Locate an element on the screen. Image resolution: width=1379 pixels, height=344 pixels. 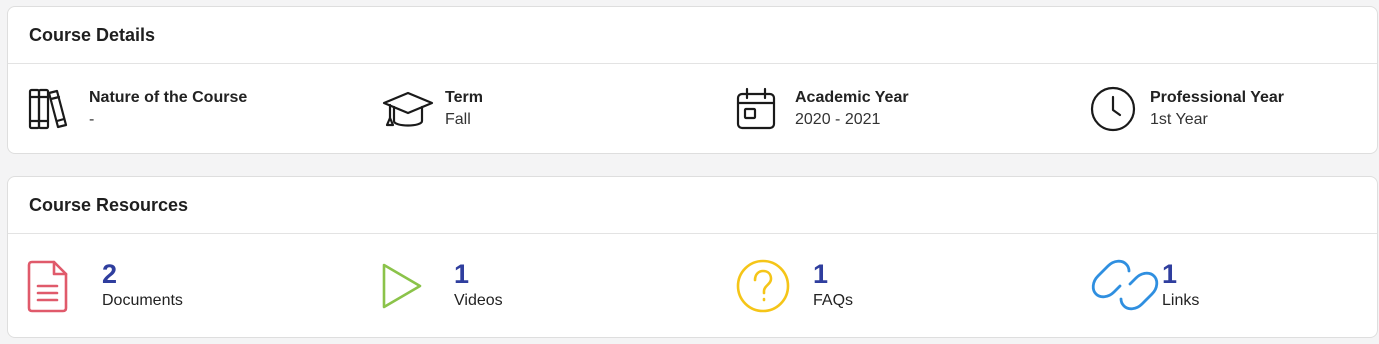
detail-term: Term Fall is located at coordinates (432, 108).